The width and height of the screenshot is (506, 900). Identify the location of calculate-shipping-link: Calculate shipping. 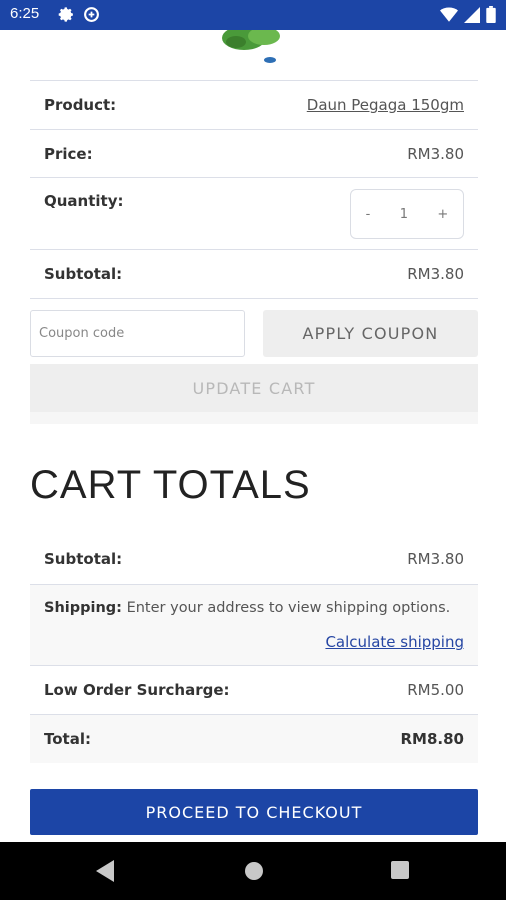
(394, 642).